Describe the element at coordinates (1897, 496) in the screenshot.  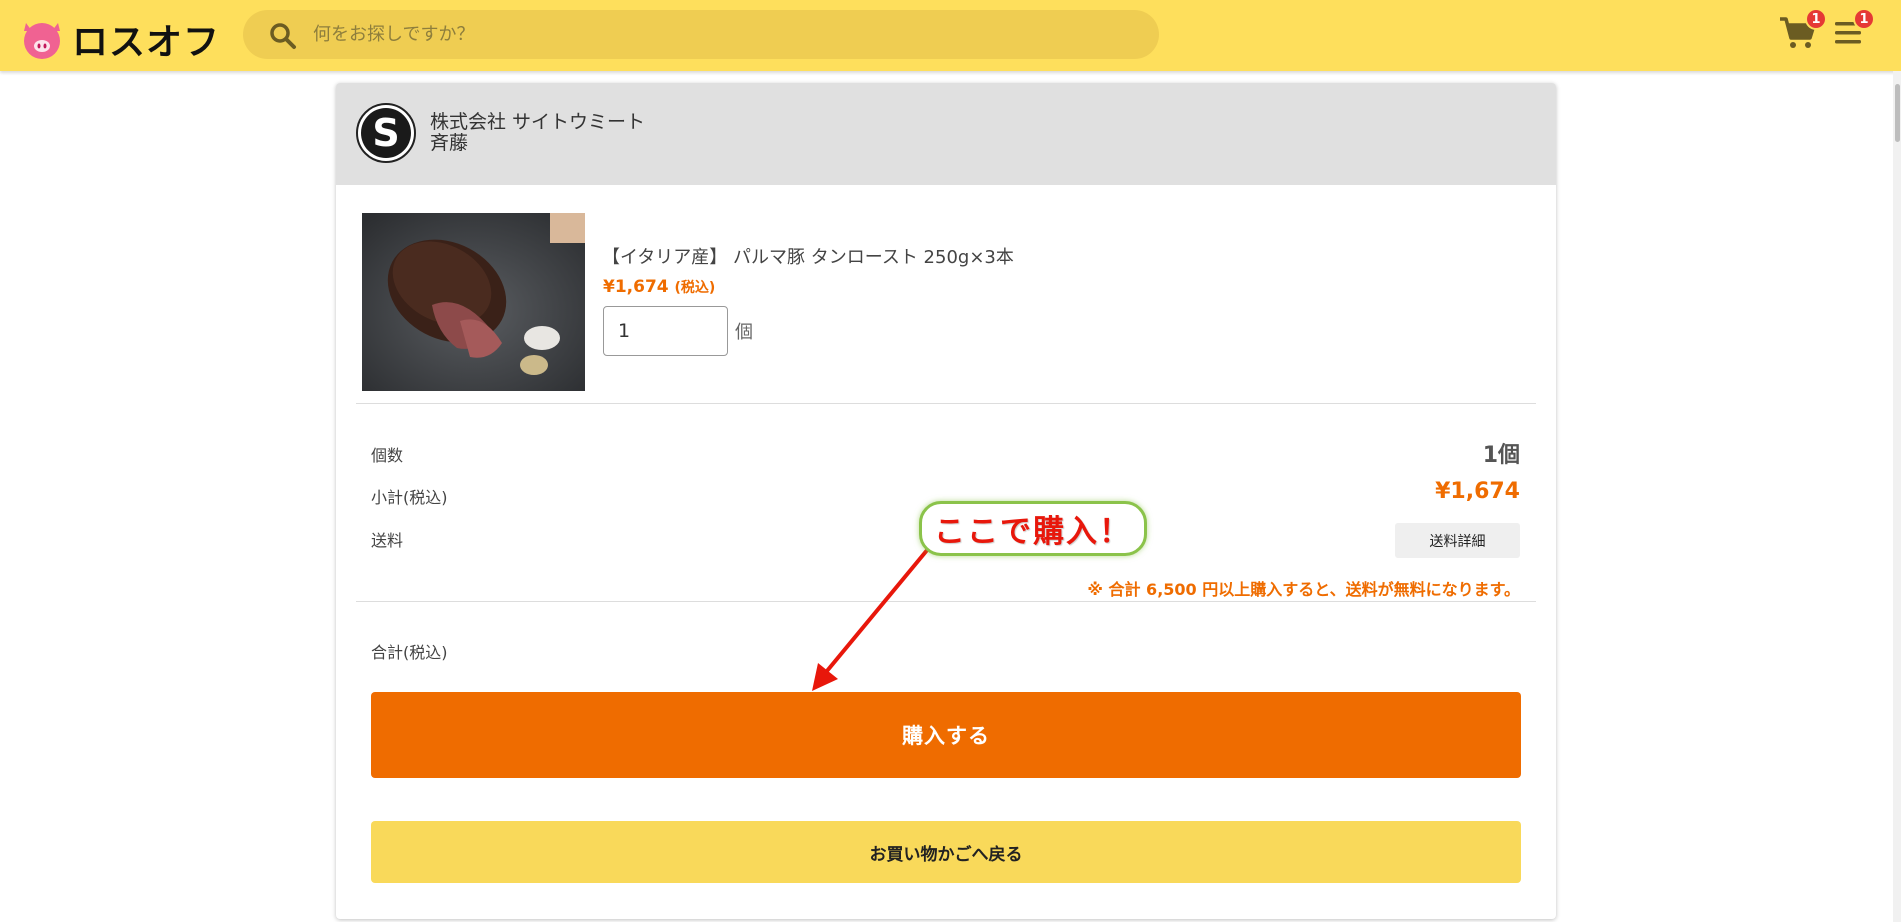
I see `scrollbar-track` at that location.